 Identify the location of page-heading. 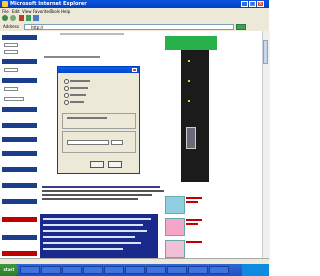
(72, 57).